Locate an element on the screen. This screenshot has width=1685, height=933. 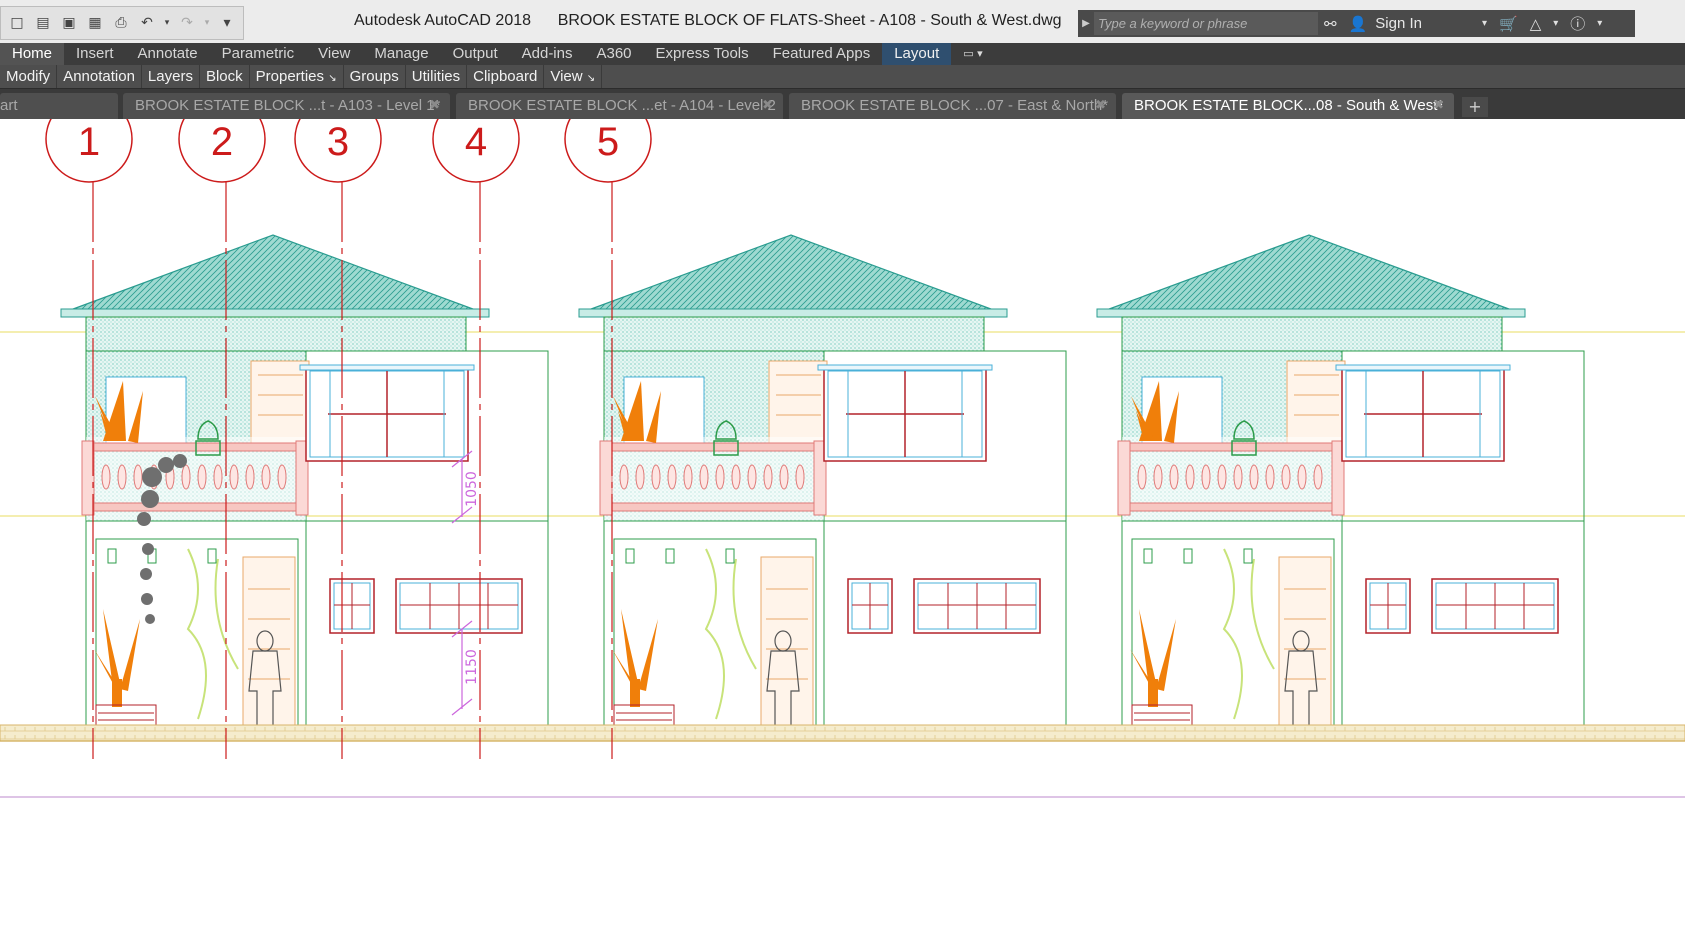
doc-tab: art is located at coordinates (59, 106).